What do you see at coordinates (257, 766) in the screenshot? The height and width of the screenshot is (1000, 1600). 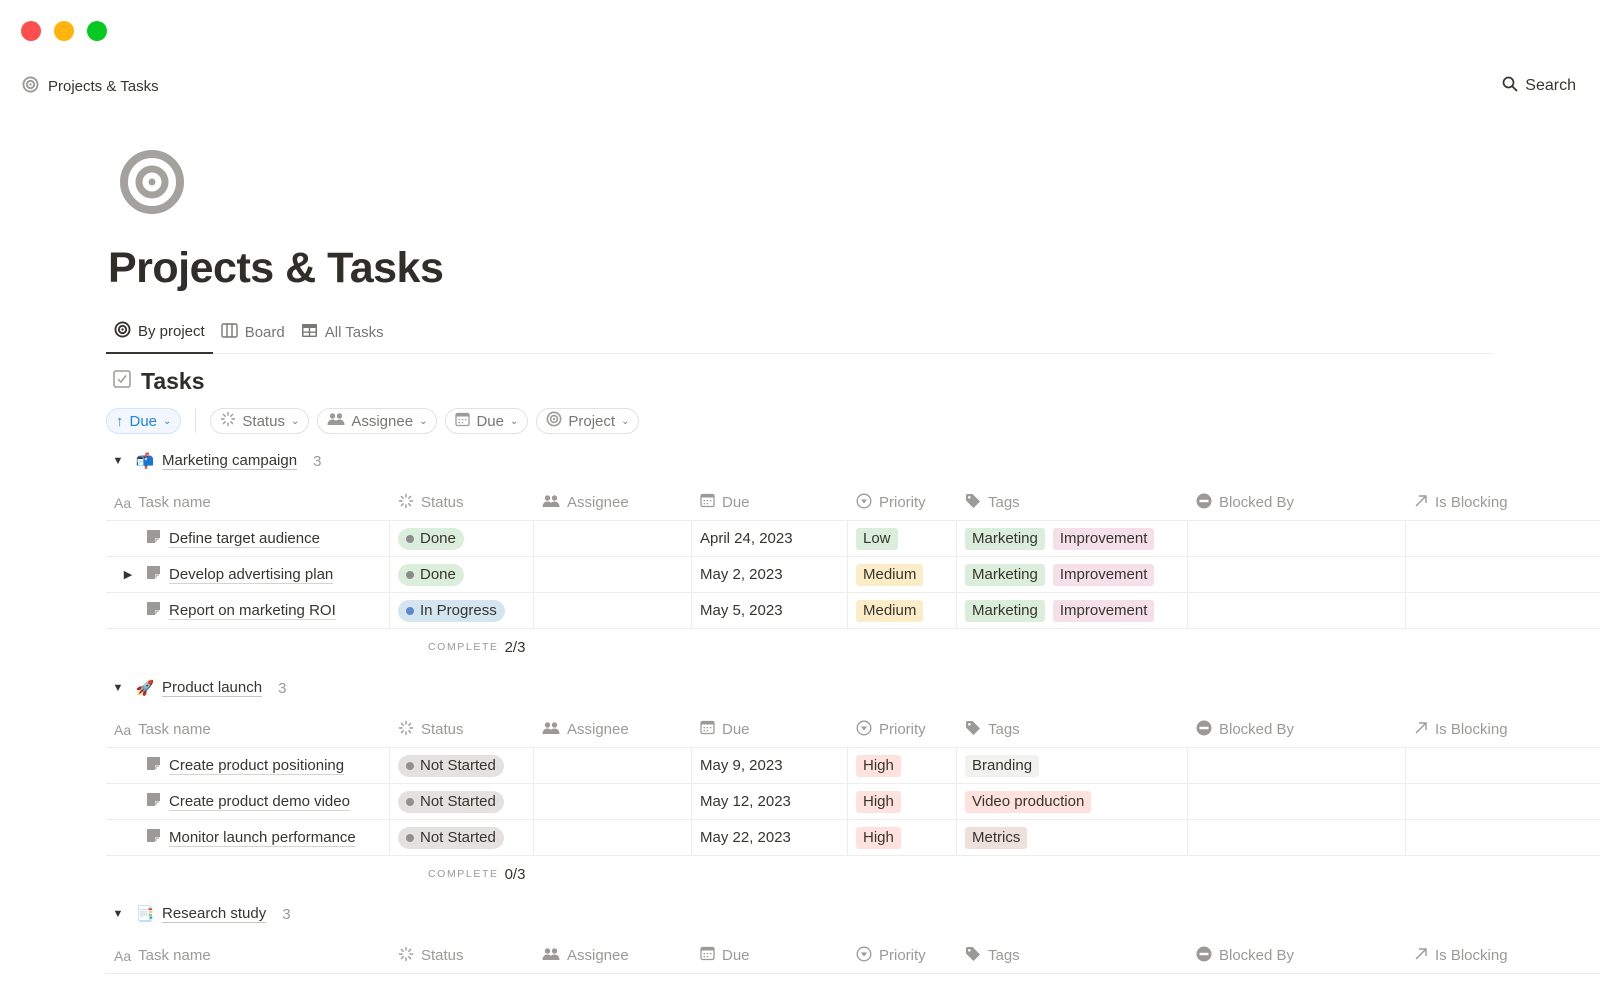 I see `task-name-link: Create product positioning` at bounding box center [257, 766].